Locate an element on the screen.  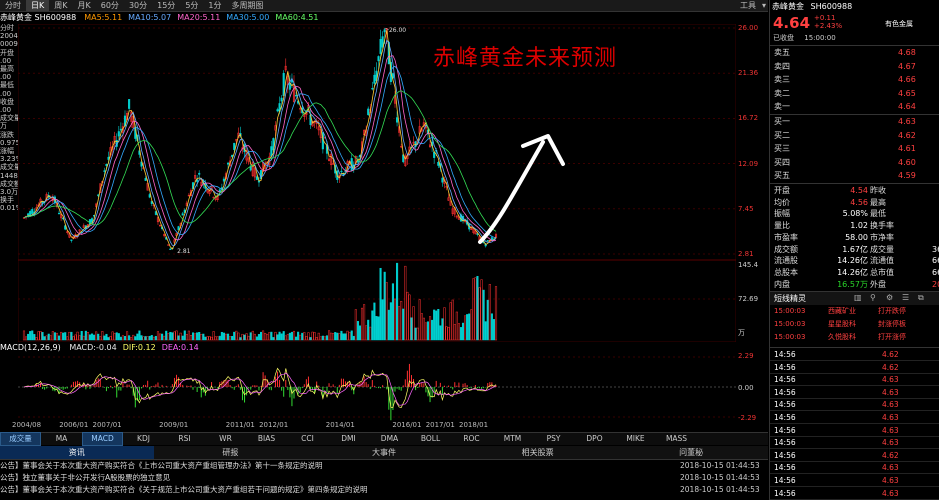
shortline-time: 15:00:03 is located at coordinates (790, 311).